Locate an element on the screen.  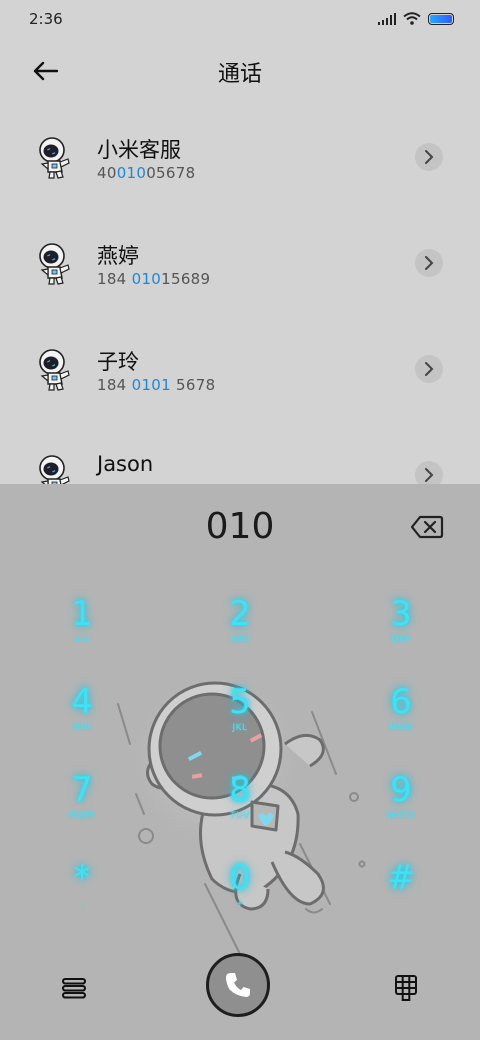
key-9: 9 WXYZ is located at coordinates (401, 805).